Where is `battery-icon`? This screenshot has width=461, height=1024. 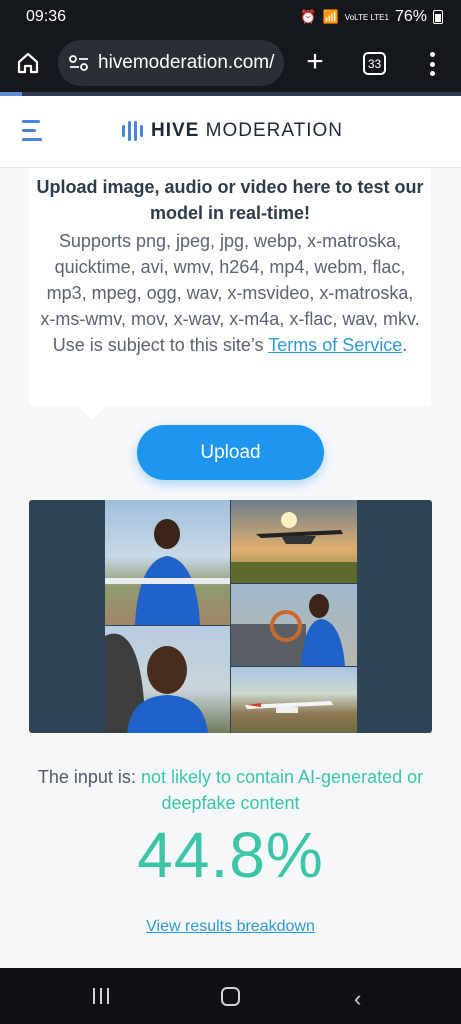
battery-icon is located at coordinates (438, 17).